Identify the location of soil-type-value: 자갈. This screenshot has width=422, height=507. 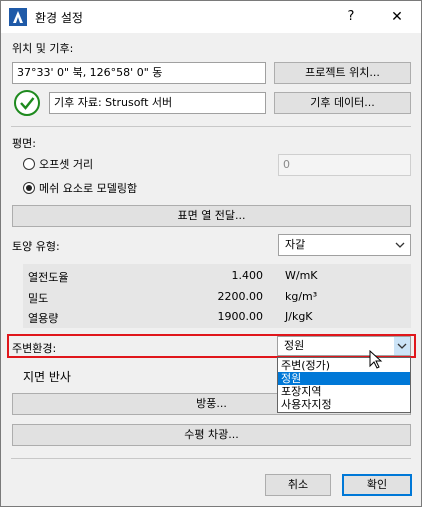
(295, 244).